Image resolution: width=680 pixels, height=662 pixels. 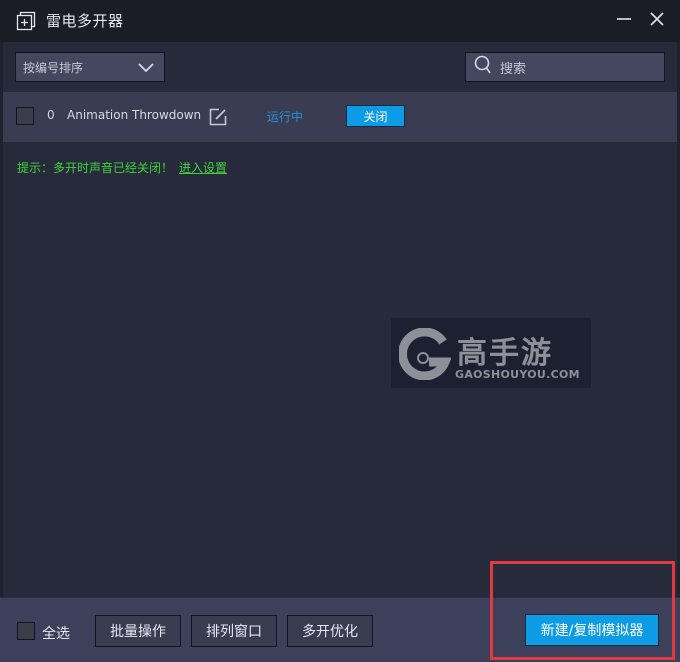 I want to click on instance-checkbox, so click(x=25, y=116).